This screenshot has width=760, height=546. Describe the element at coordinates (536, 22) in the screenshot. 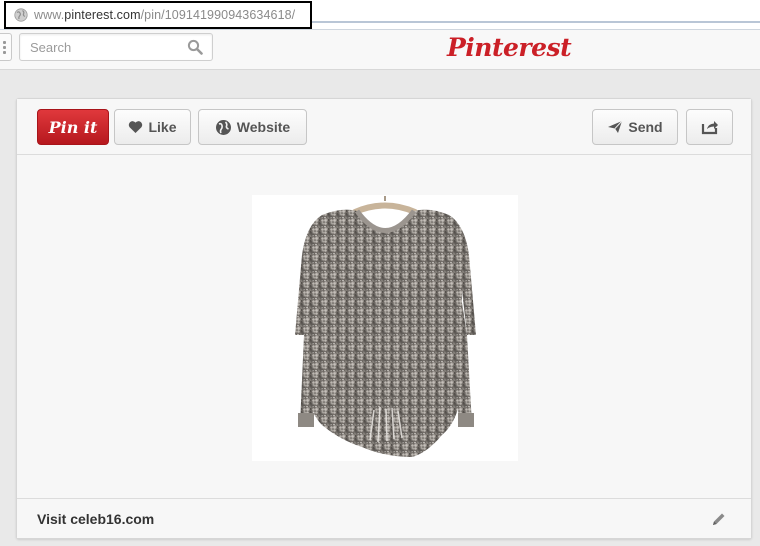

I see `address-bar-edge` at that location.